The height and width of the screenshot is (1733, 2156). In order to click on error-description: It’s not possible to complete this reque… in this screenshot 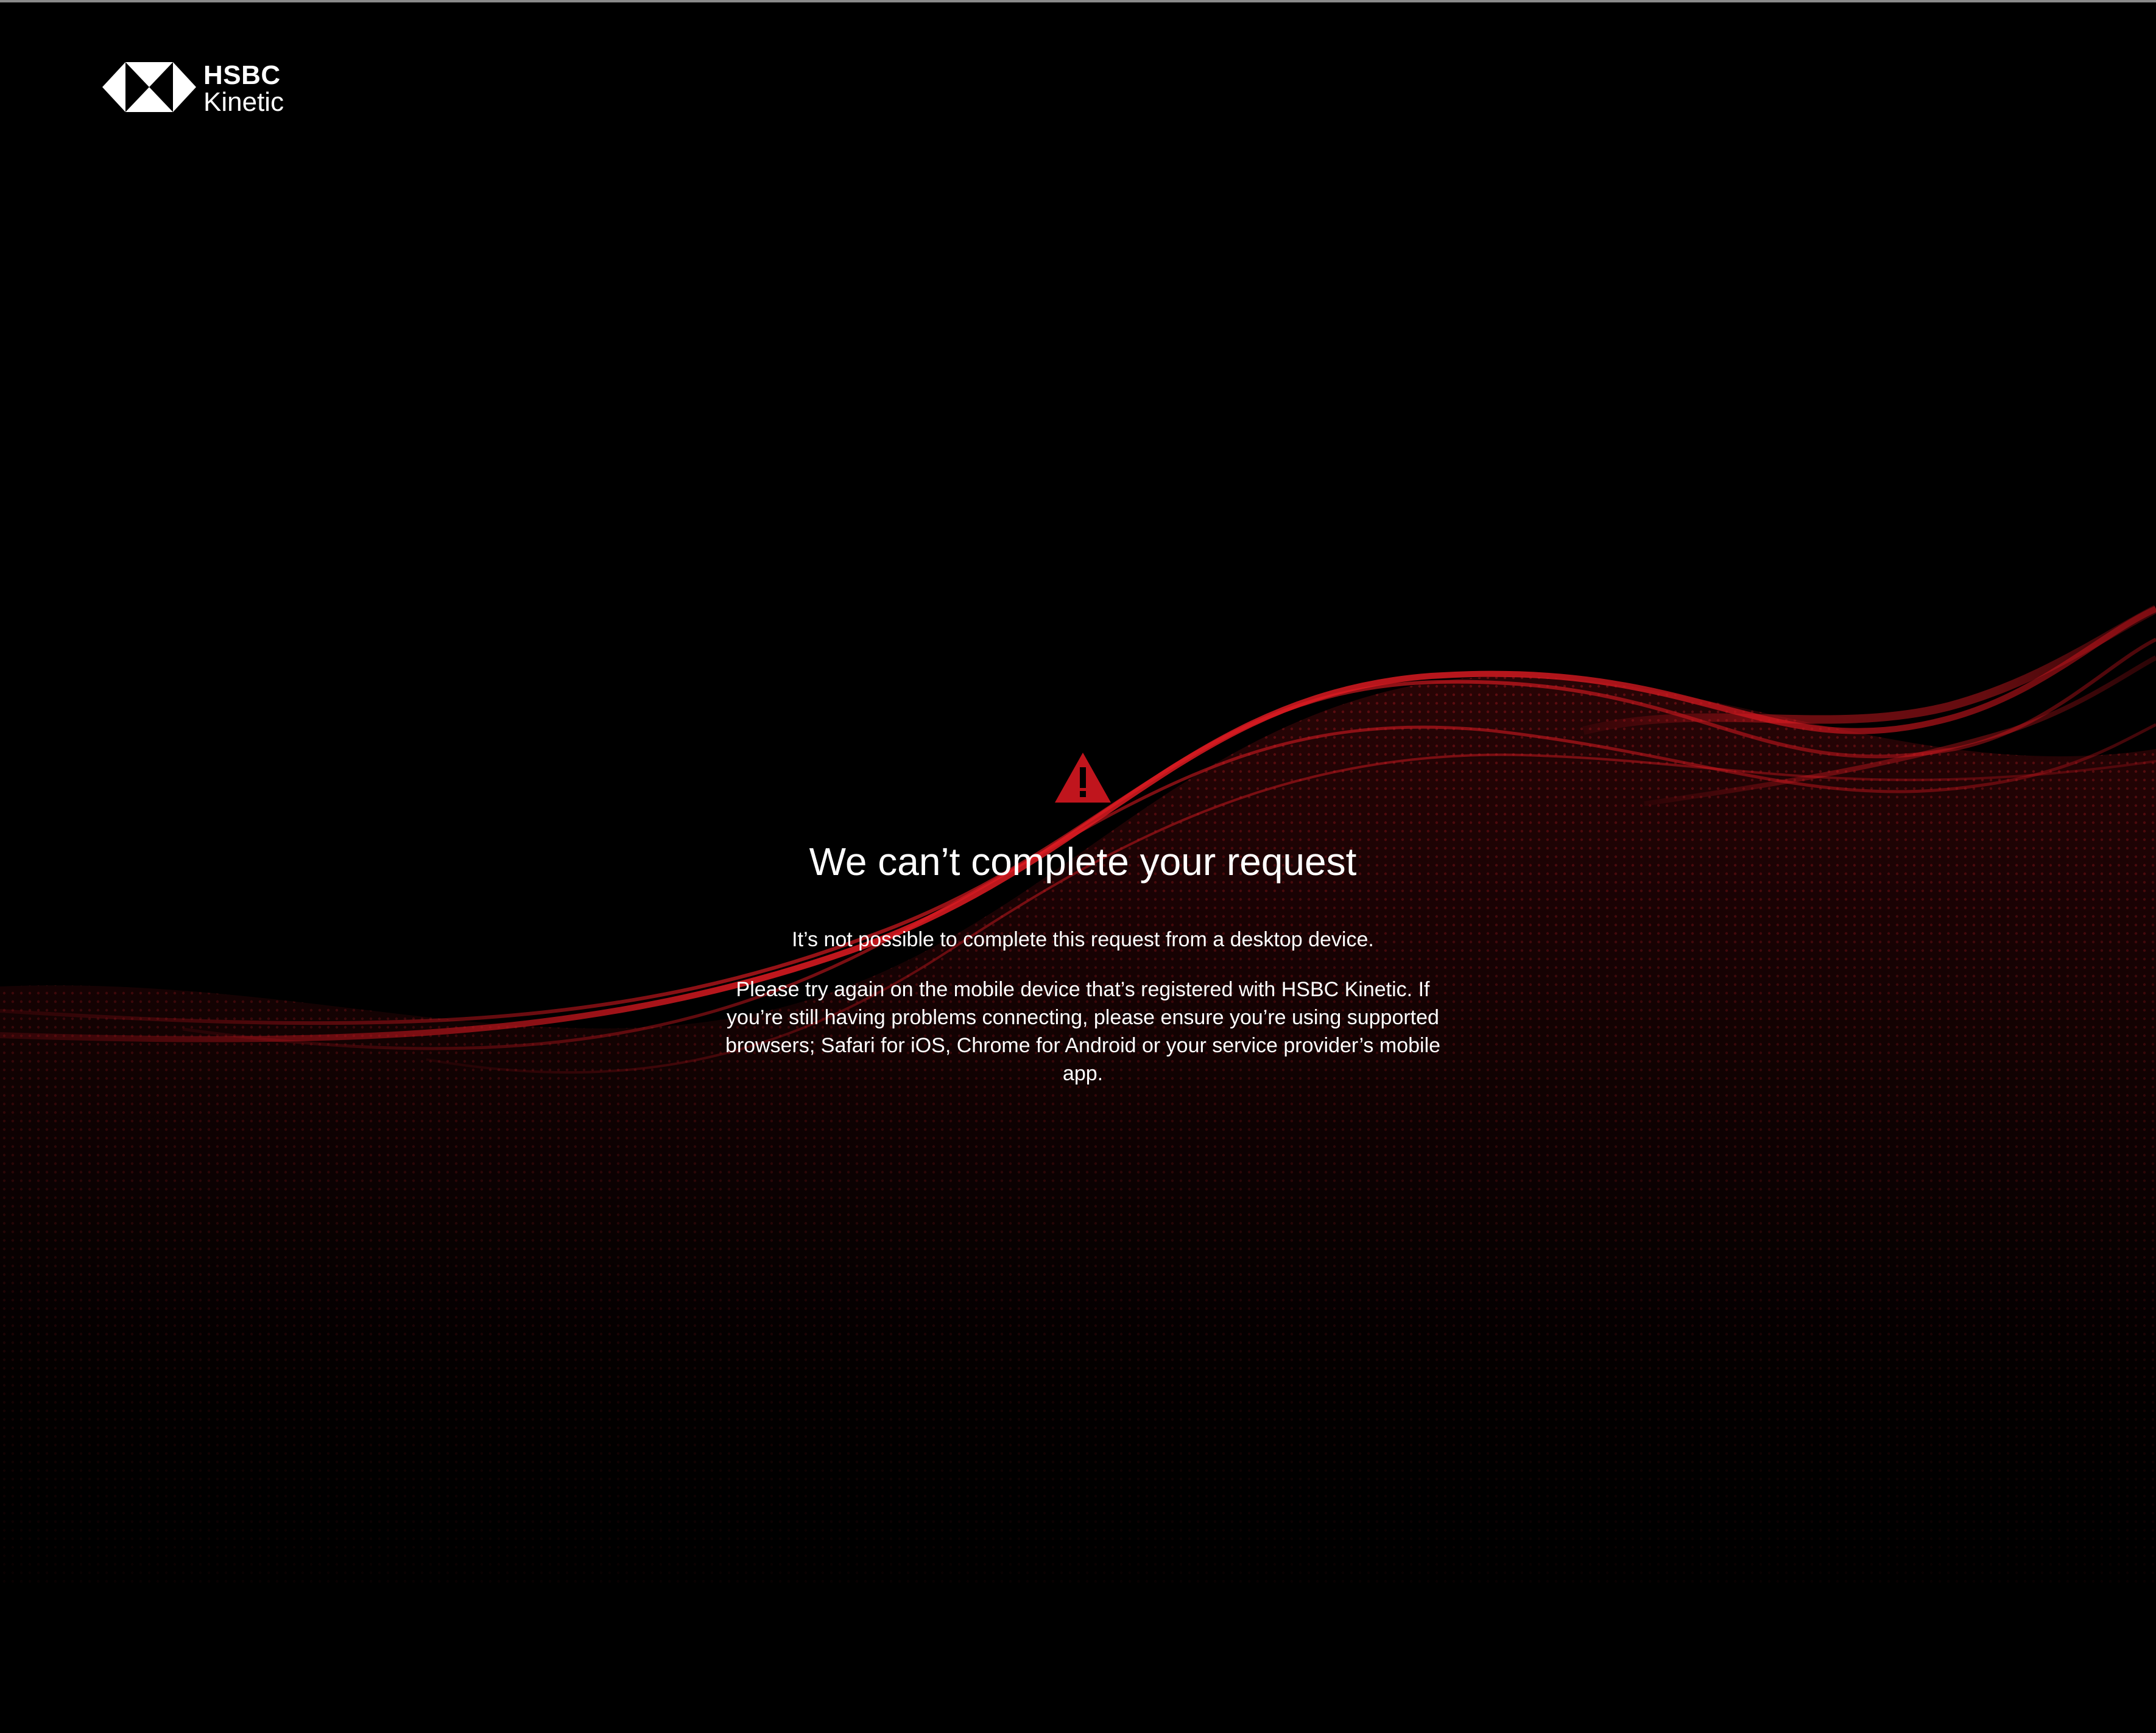, I will do `click(1083, 939)`.